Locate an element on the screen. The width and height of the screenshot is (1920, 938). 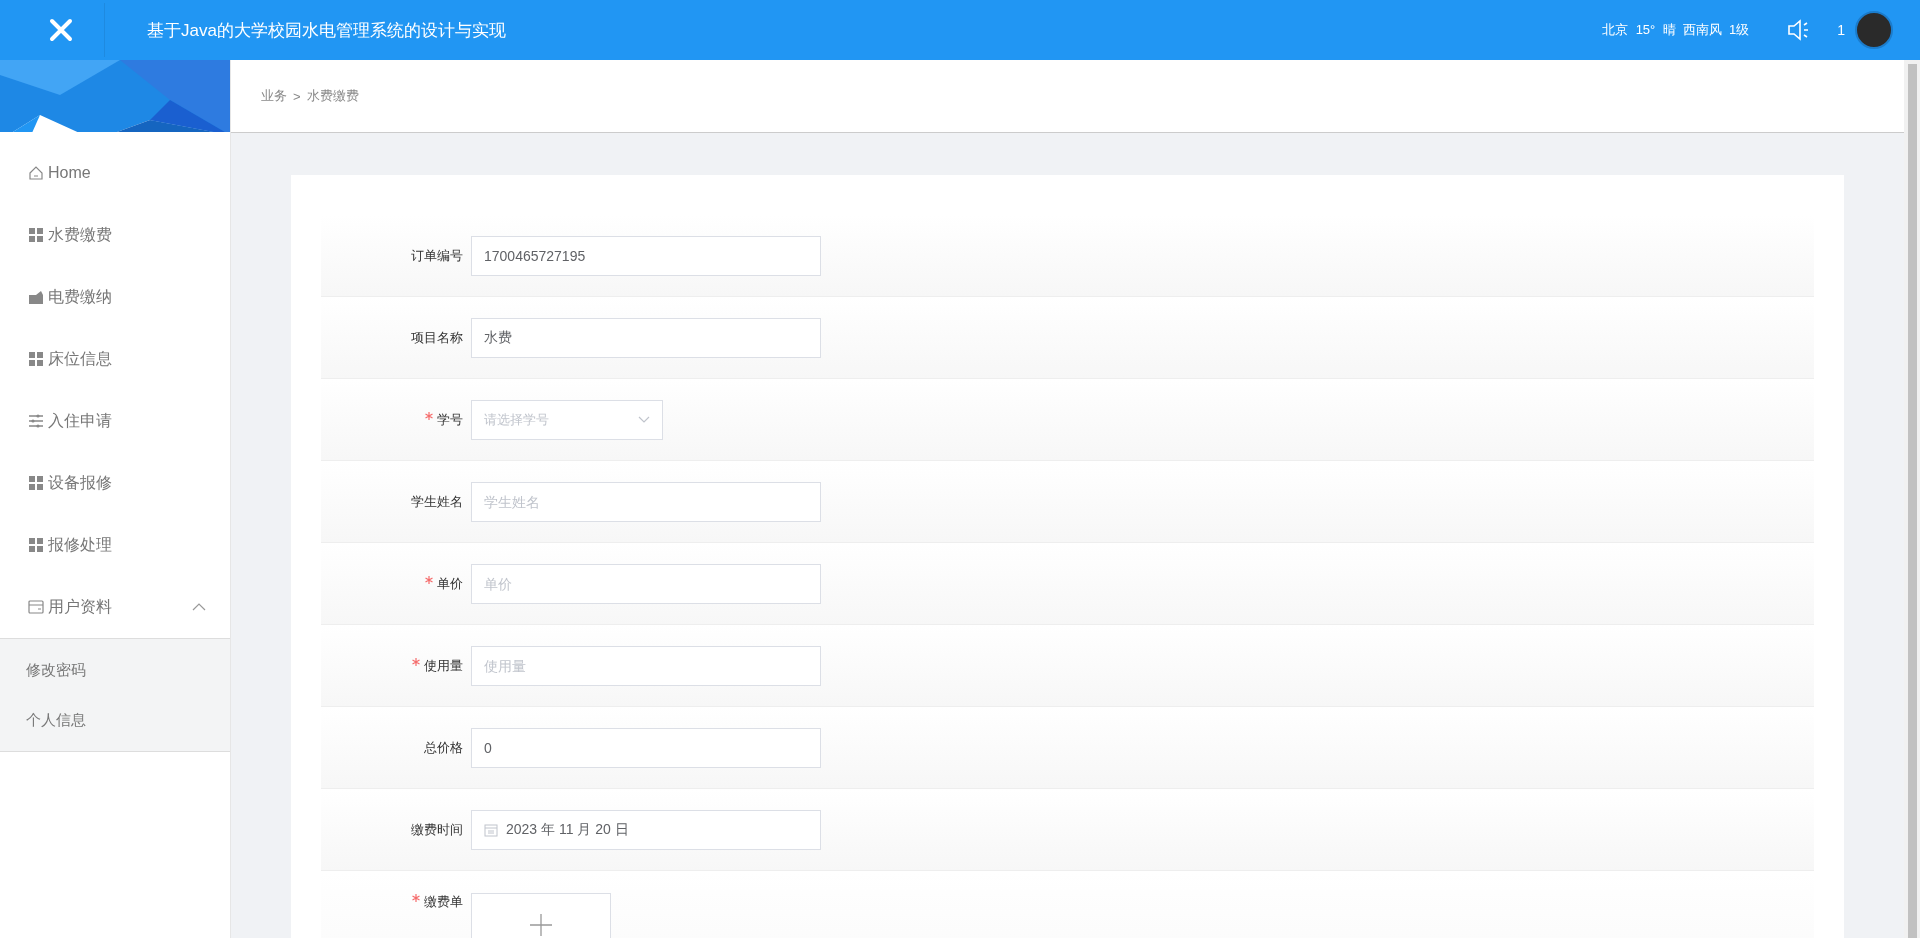
input-field: 学生姓名 is located at coordinates (646, 501).